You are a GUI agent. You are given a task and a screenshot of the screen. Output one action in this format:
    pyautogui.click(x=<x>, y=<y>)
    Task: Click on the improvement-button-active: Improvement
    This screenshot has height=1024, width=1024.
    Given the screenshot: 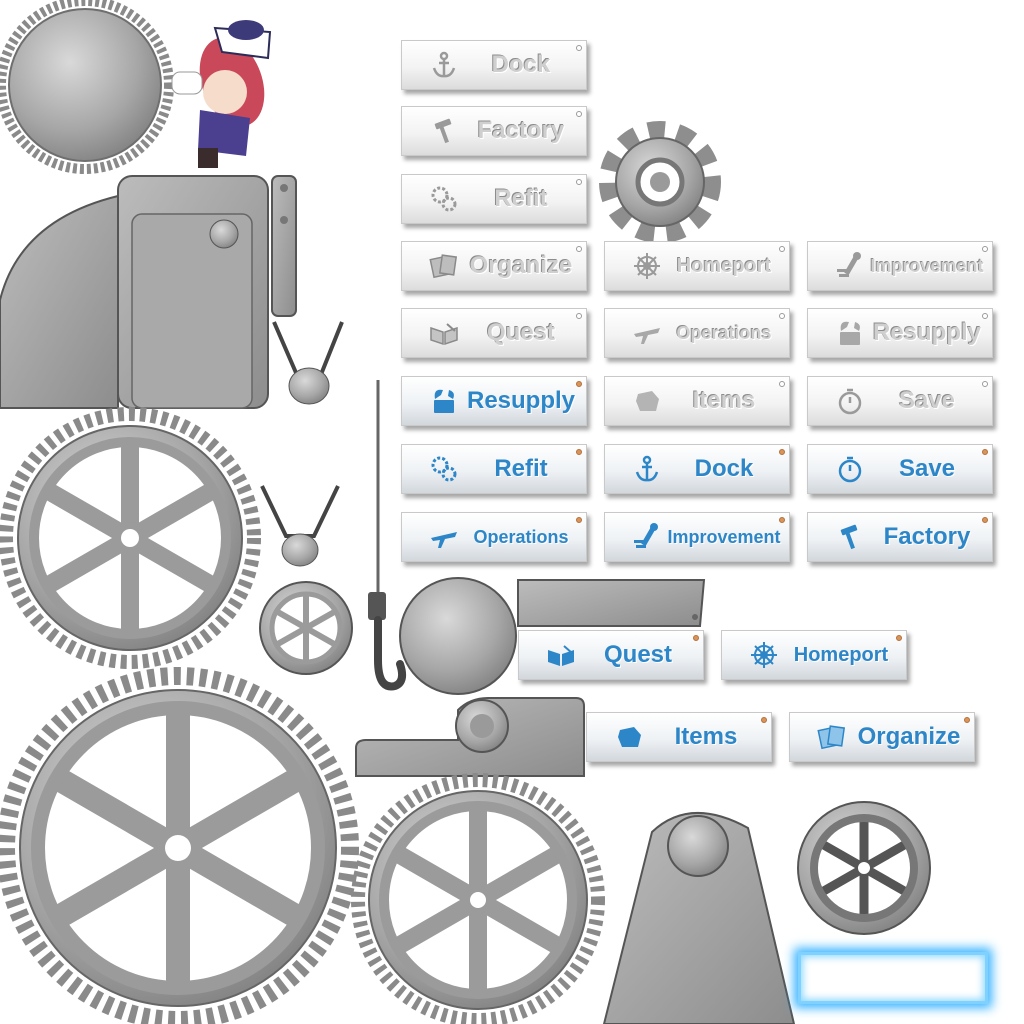 What is the action you would take?
    pyautogui.click(x=697, y=537)
    